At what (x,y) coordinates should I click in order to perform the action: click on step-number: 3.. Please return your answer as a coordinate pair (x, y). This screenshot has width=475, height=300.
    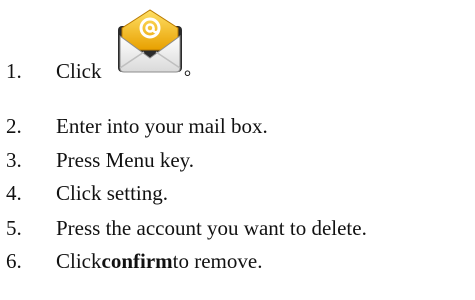
    Looking at the image, I should click on (14, 160).